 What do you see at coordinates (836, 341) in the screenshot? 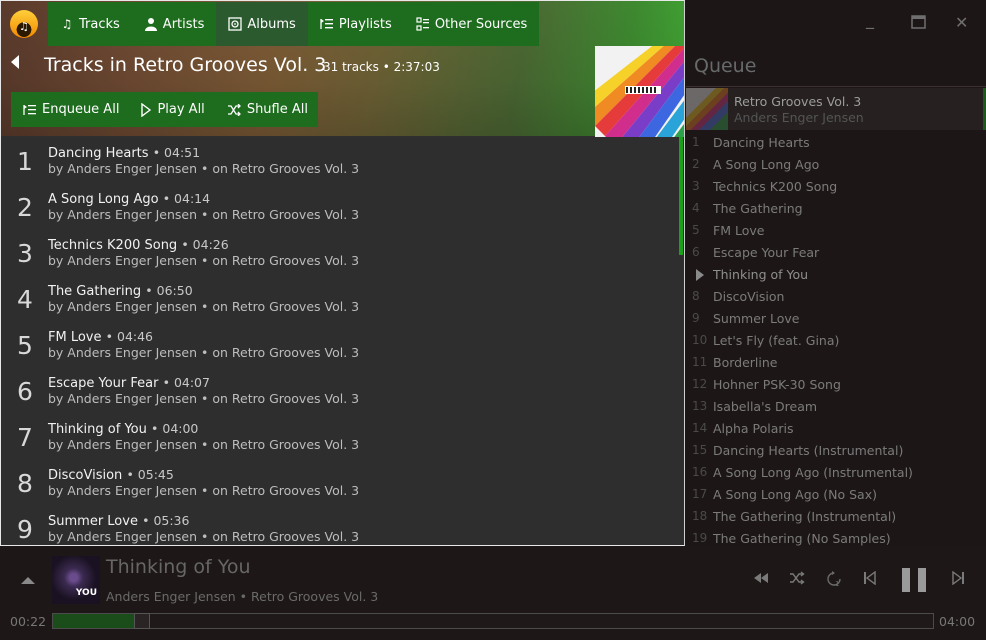
I see `queue-item: 10 Let's Fly (feat. Gina)` at bounding box center [836, 341].